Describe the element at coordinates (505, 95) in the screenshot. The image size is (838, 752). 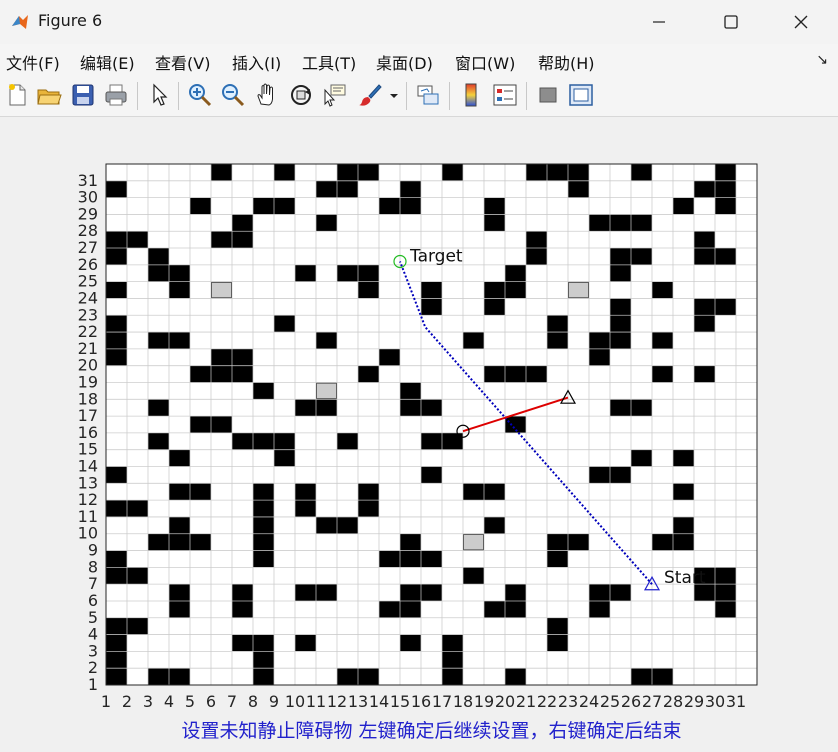
I see `insert-legend-icon` at that location.